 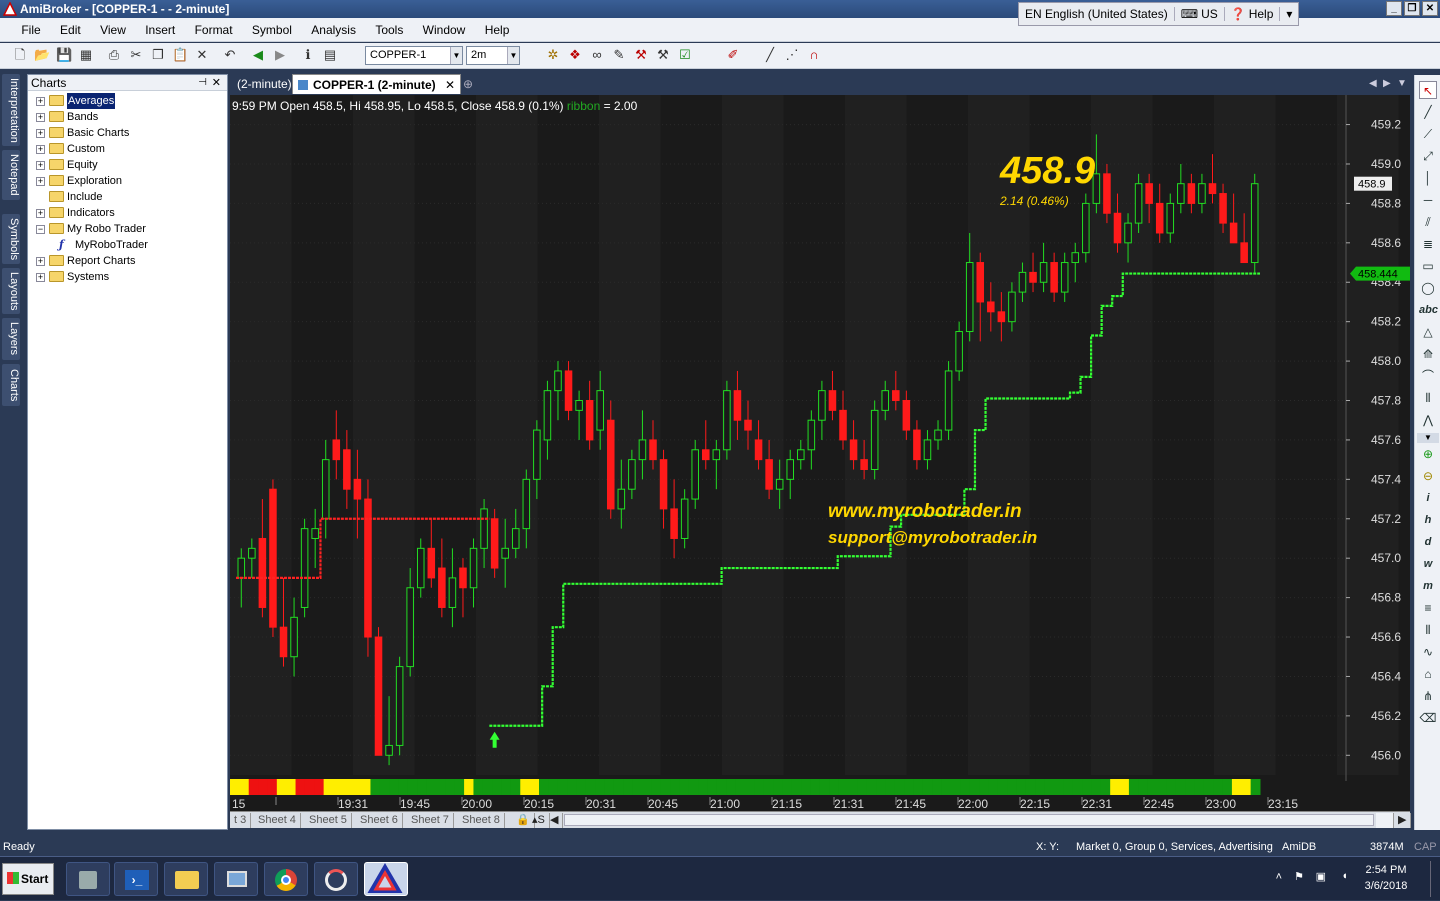 I want to click on menu-window: Window, so click(x=444, y=30).